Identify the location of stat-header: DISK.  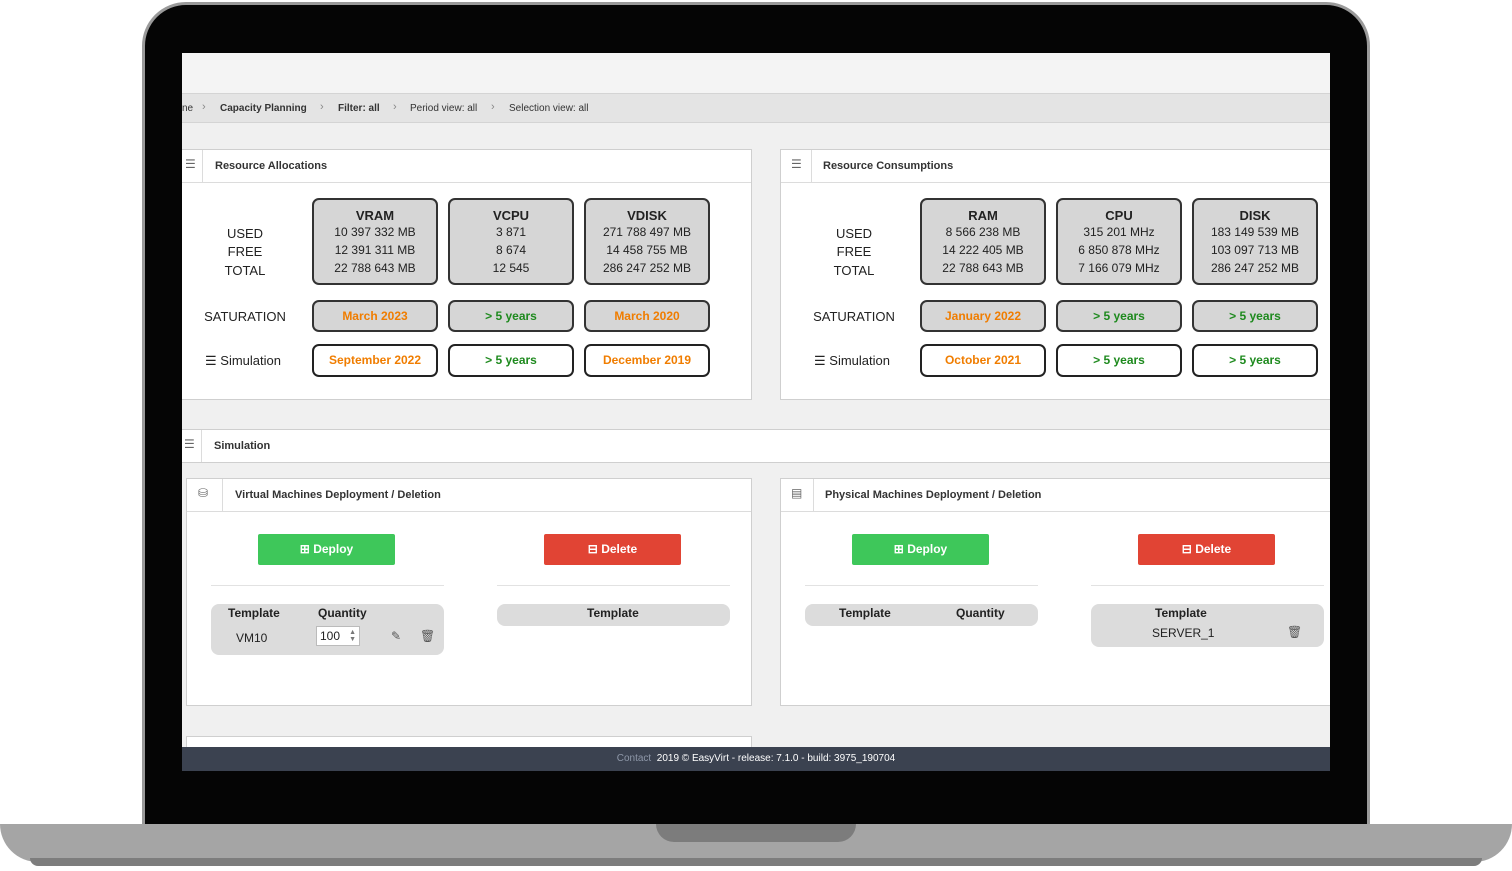
(1255, 215).